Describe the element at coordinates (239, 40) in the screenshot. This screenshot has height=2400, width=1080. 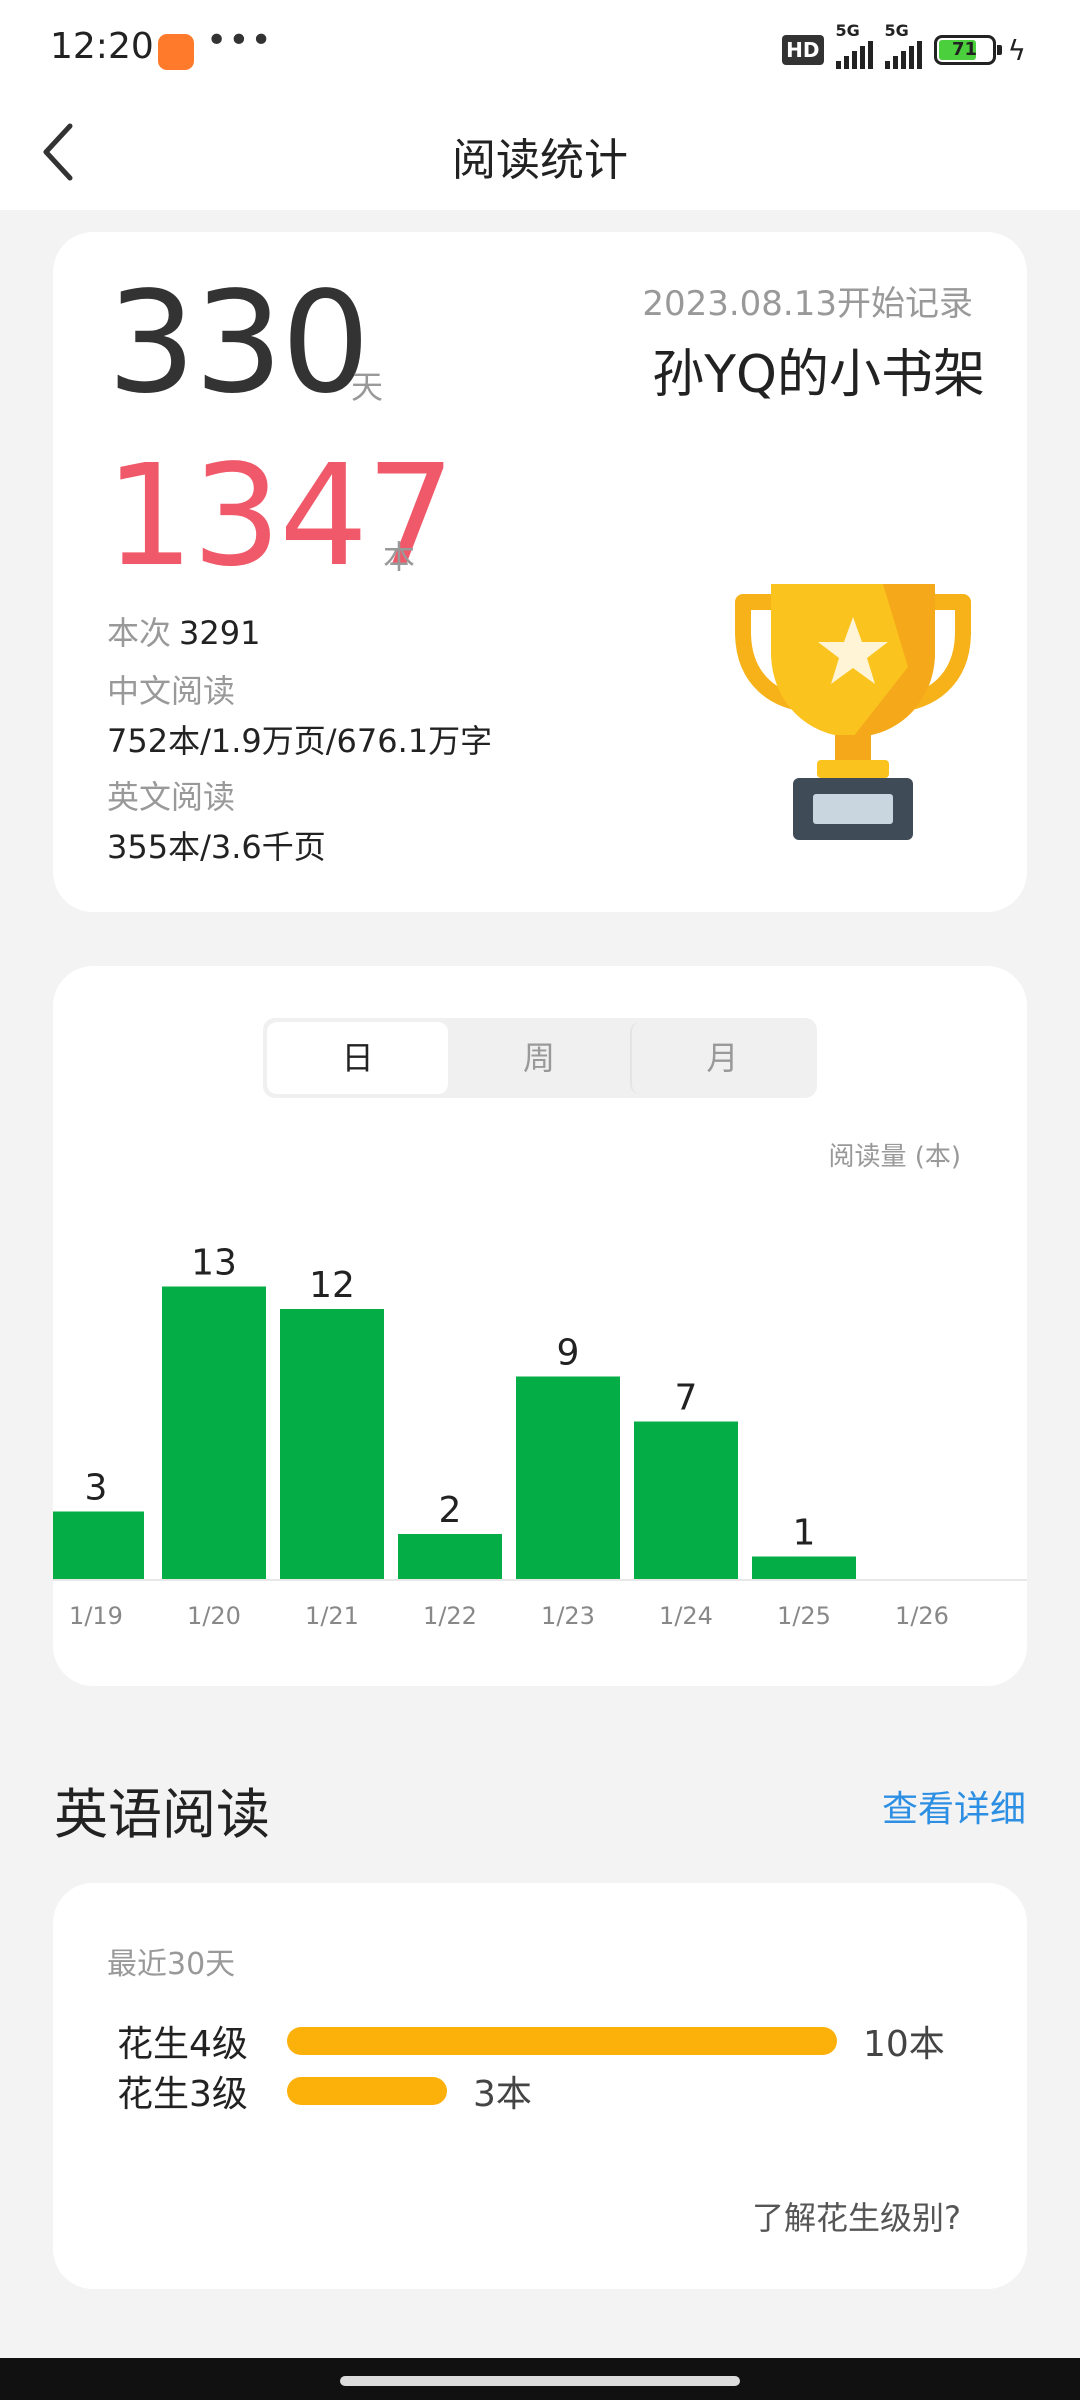
I see `more-notifications-icon: •••` at that location.